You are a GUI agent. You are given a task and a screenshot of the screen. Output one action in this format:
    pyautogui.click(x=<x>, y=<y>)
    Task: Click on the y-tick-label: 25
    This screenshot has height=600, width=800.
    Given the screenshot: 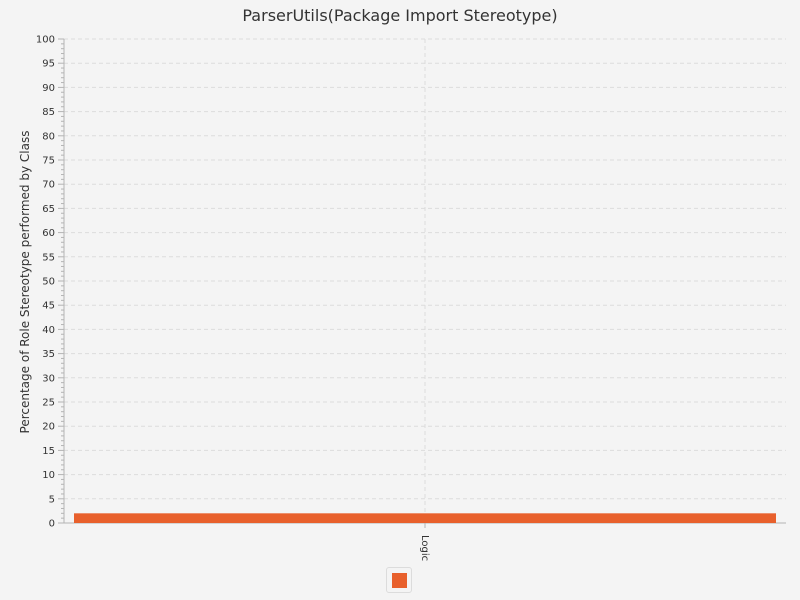 What is the action you would take?
    pyautogui.click(x=48, y=403)
    